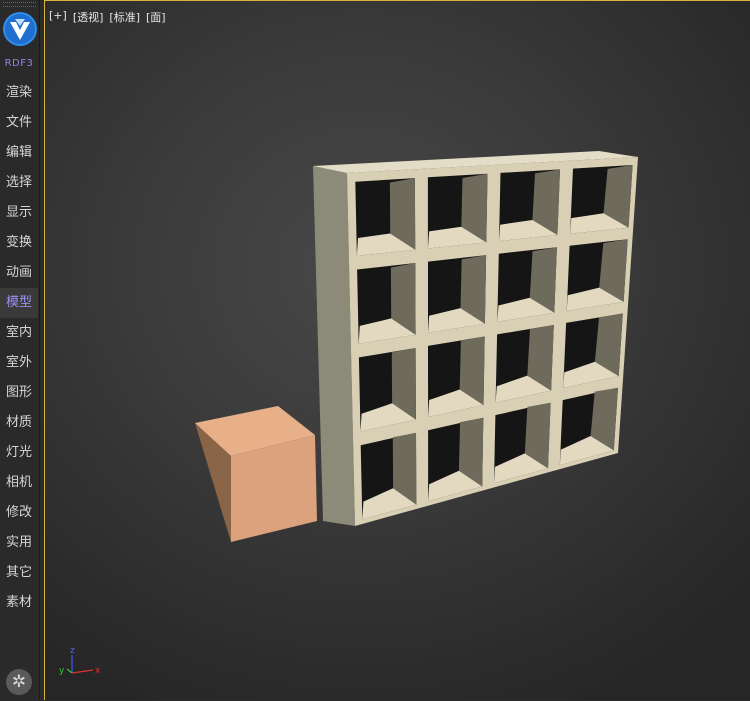  I want to click on sidebar-item-animation: 动画, so click(19, 273).